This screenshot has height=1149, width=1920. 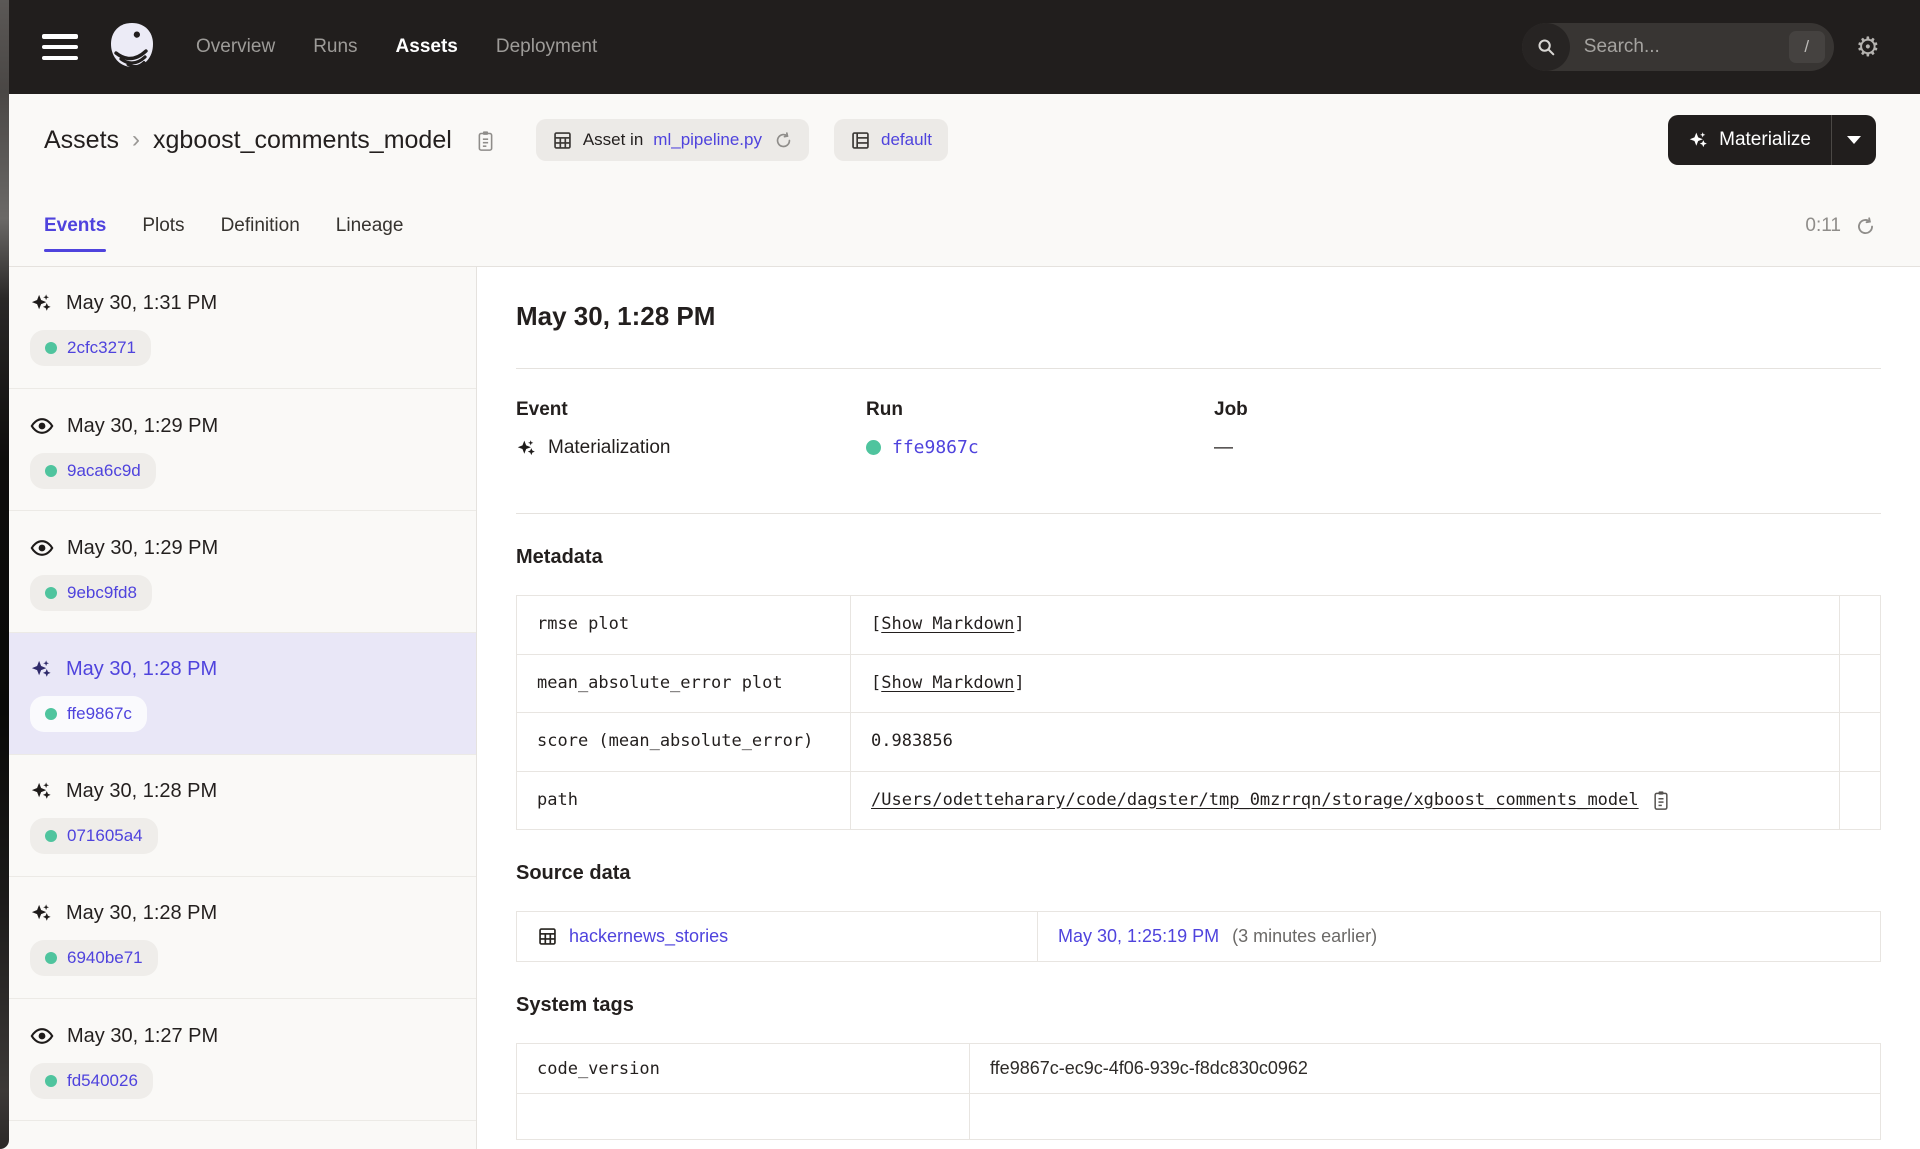 I want to click on event-list-item: May 30, 1:28 PM ffe9867c, so click(x=238, y=694).